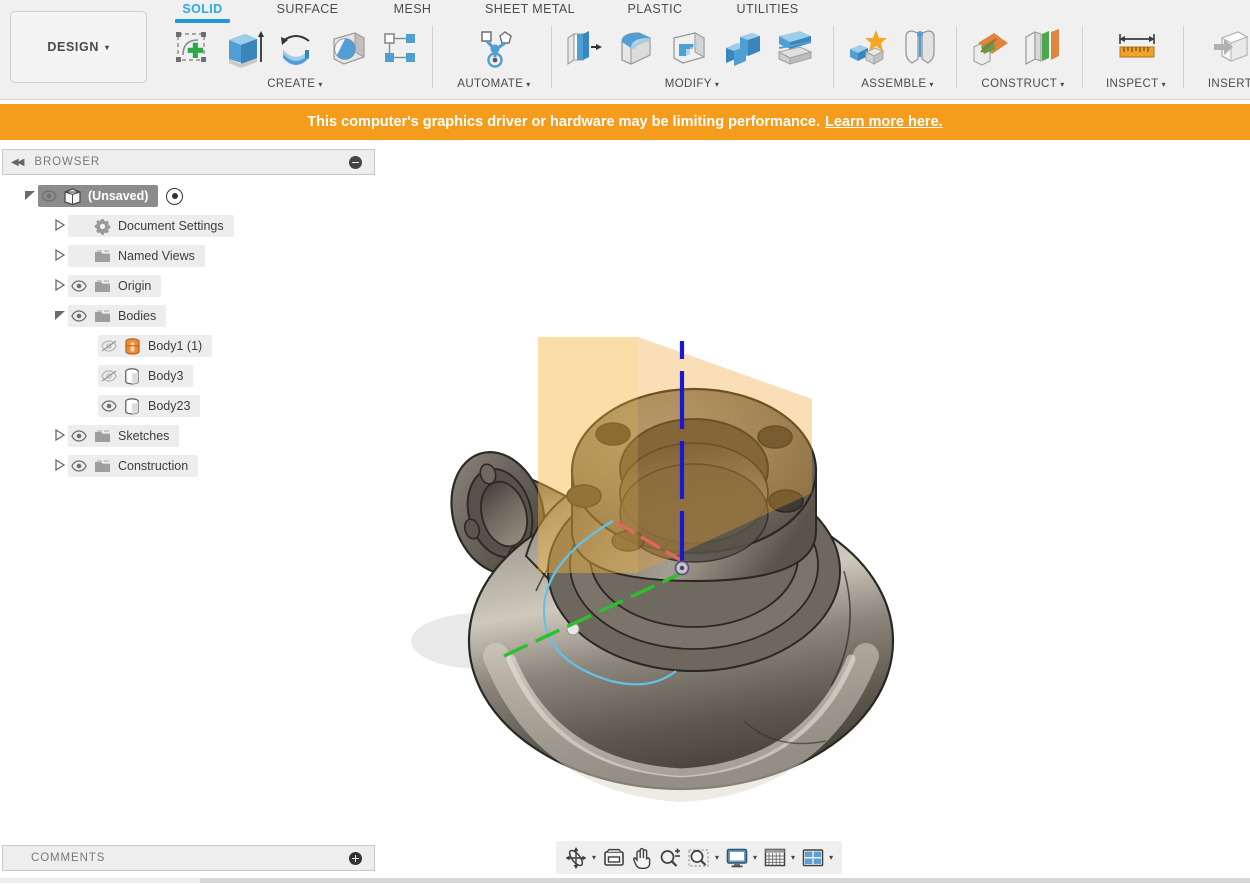  Describe the element at coordinates (400, 48) in the screenshot. I see `pattern-icon` at that location.